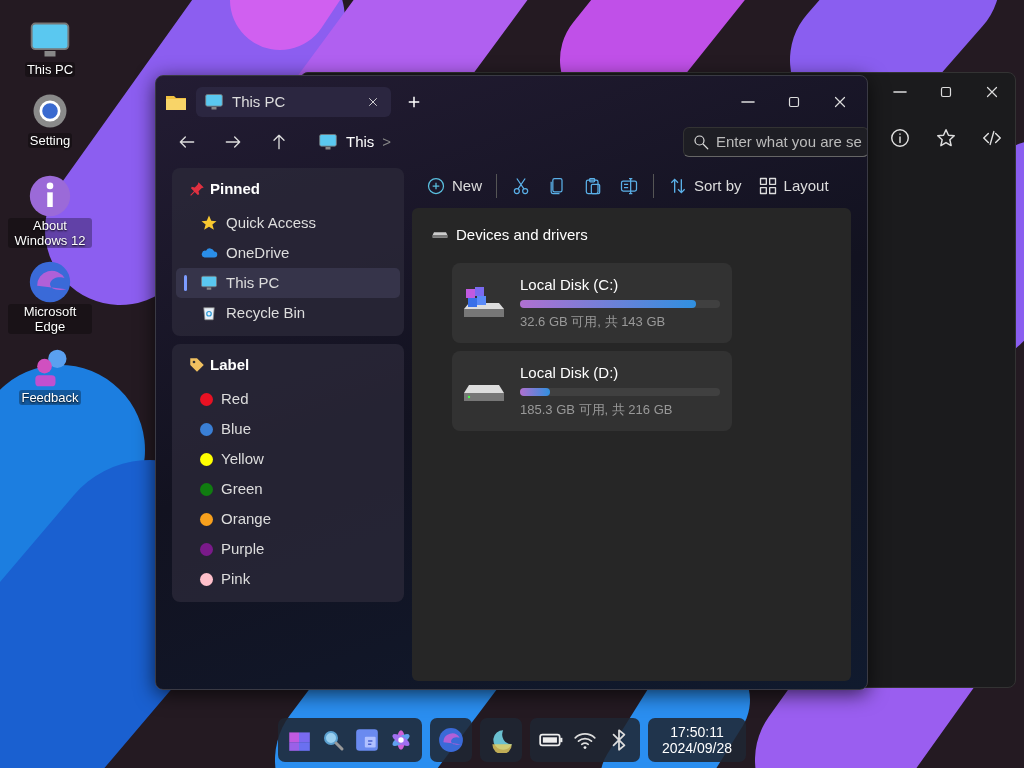 The image size is (1024, 768). What do you see at coordinates (570, 284) in the screenshot?
I see `drive-name: Local Disk (C:)` at bounding box center [570, 284].